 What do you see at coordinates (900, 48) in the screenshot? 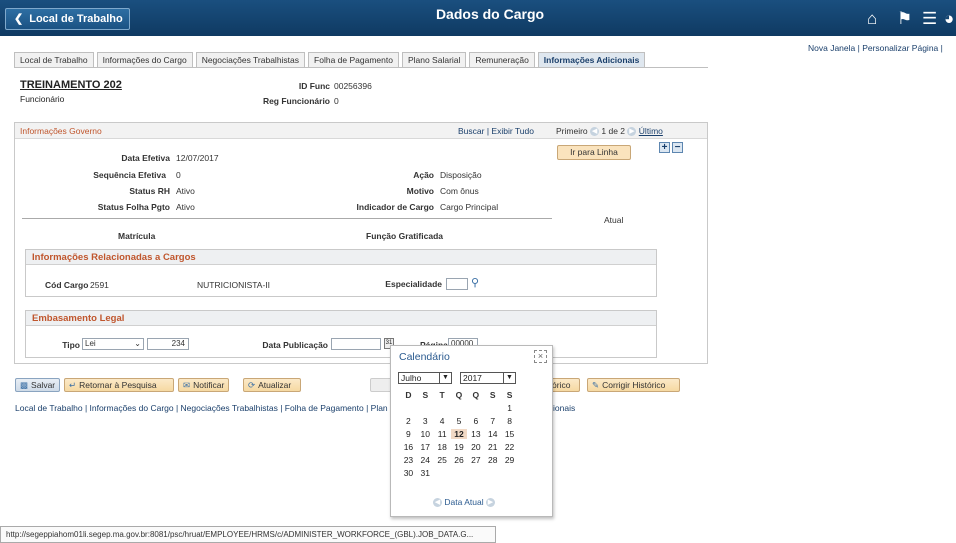
I see `personalize-page-link: Personalizar Página` at bounding box center [900, 48].